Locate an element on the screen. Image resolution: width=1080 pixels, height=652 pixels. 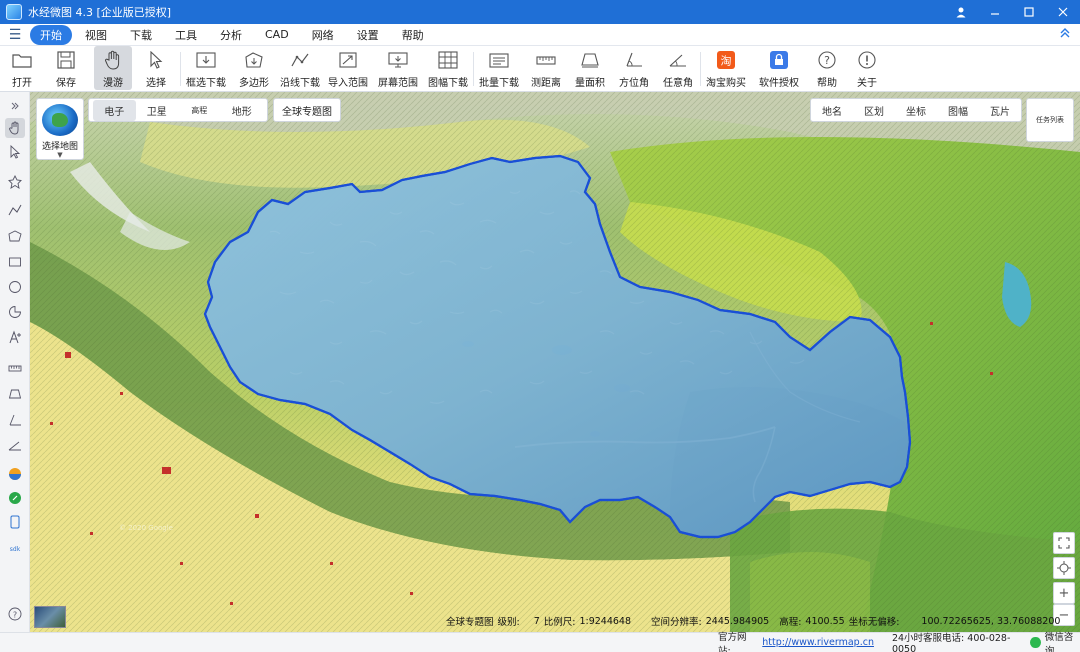
any-angle-button: 任意角 is located at coordinates (678, 68).